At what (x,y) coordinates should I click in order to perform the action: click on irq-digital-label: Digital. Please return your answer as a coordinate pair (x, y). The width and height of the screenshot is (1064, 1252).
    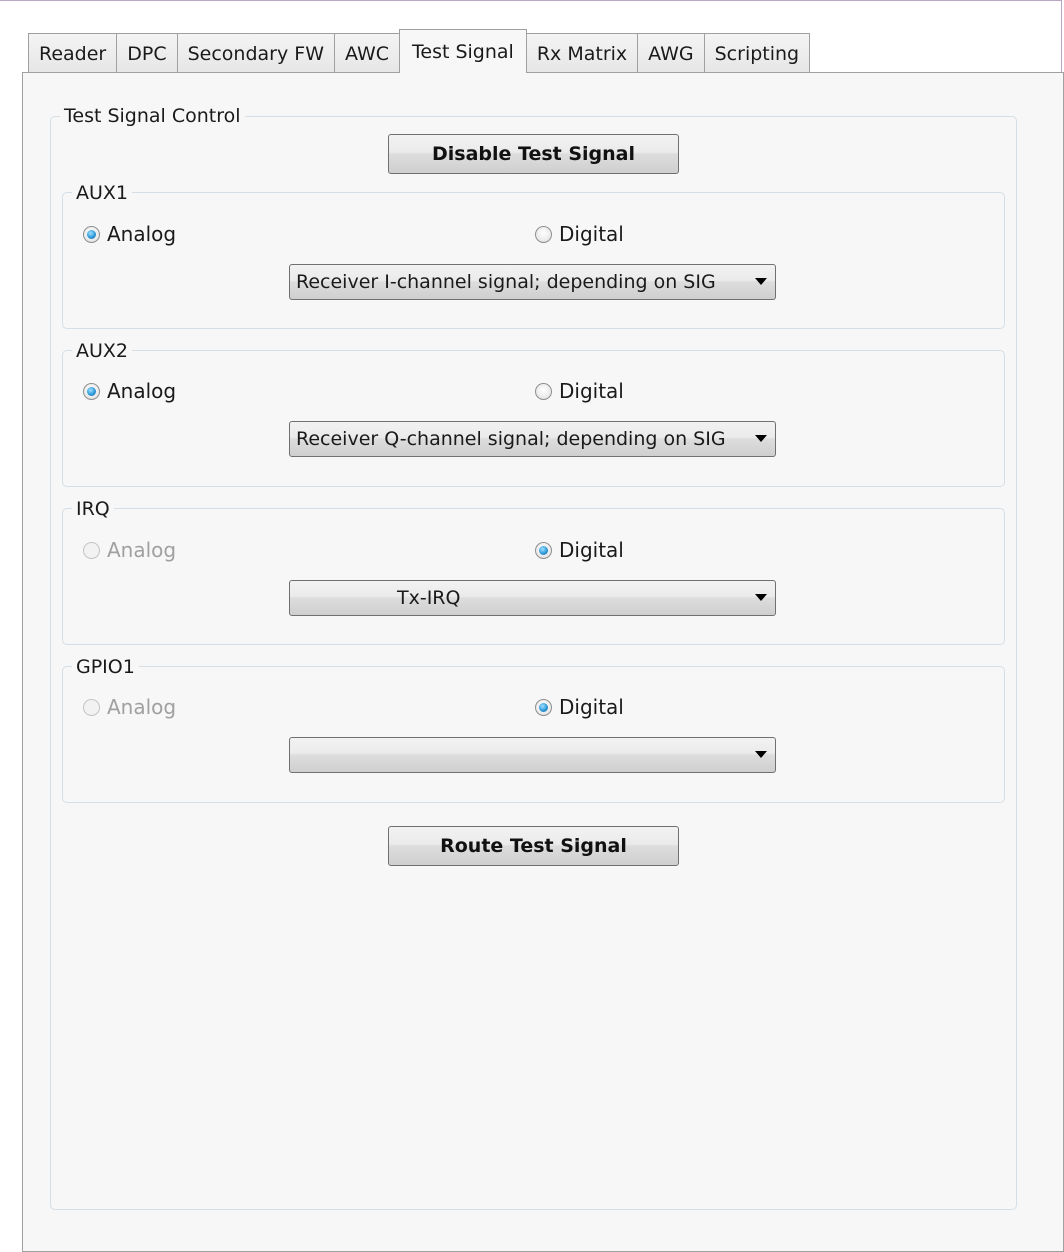
    Looking at the image, I should click on (591, 550).